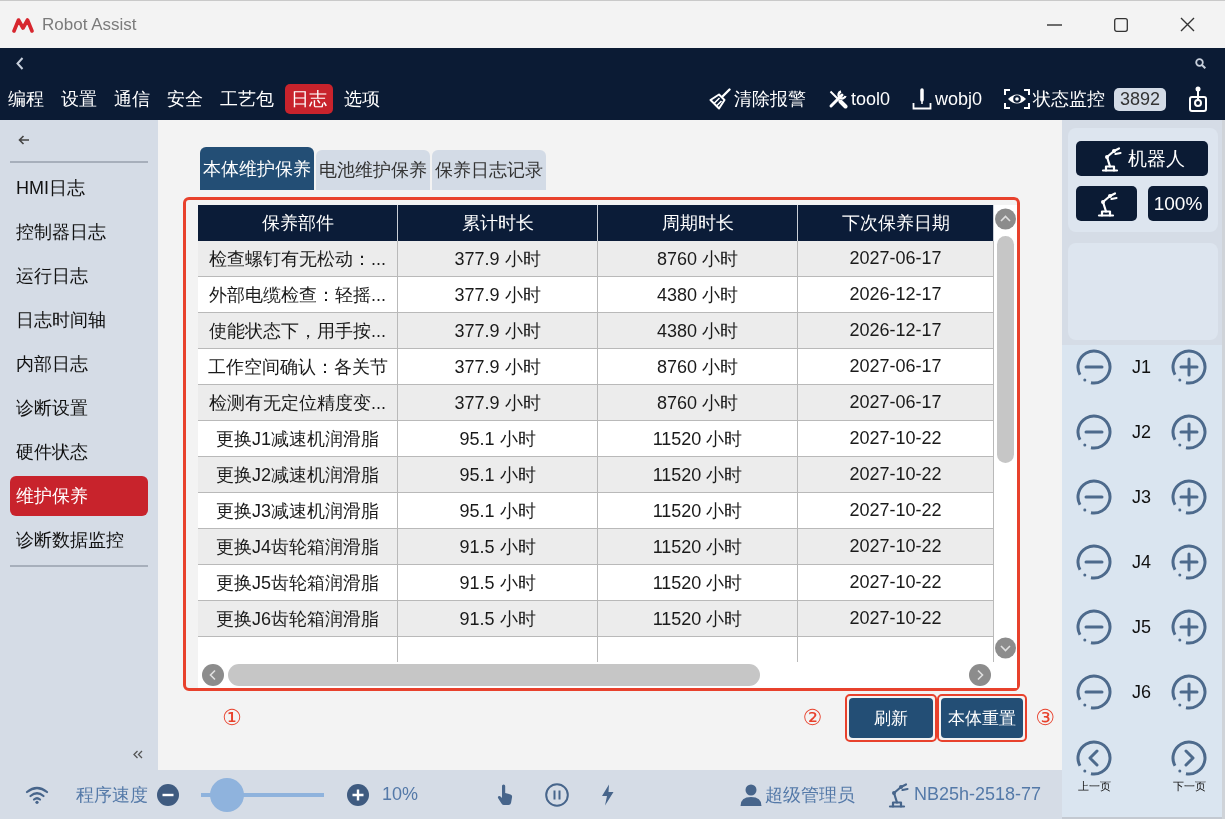  What do you see at coordinates (810, 795) in the screenshot?
I see `user-name: 超级管理员` at bounding box center [810, 795].